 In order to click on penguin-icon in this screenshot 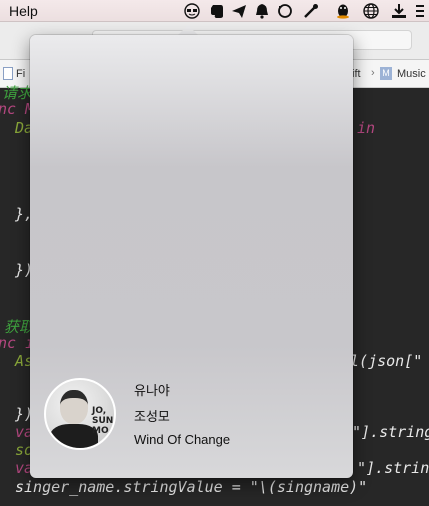, I will do `click(343, 11)`.